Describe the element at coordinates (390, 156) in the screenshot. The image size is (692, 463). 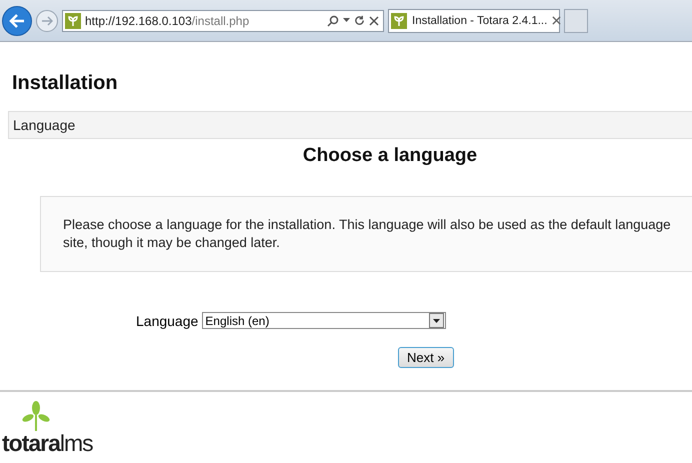
I see `section-title: Choose a language` at that location.